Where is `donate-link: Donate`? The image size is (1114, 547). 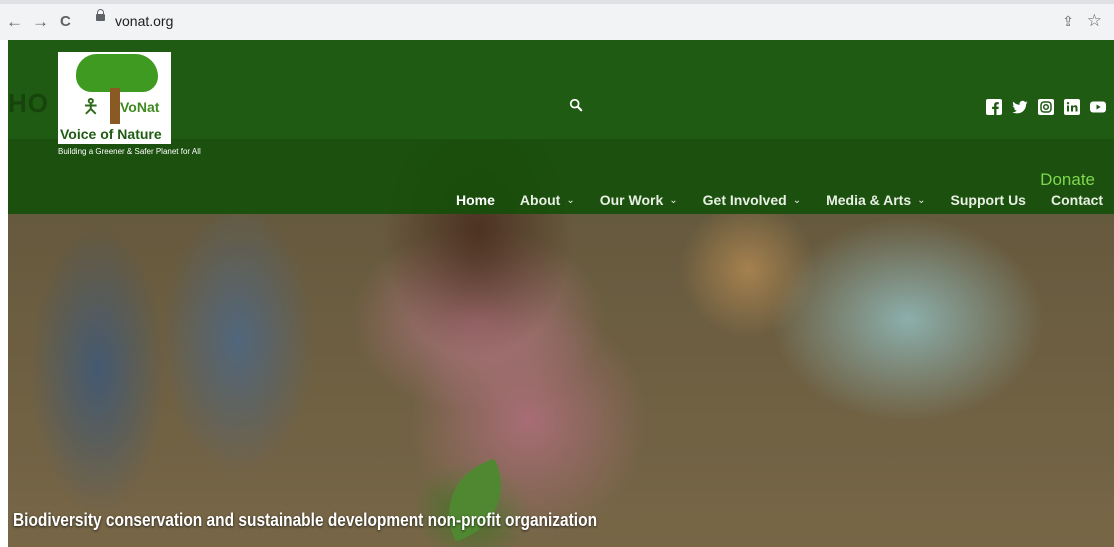
donate-link: Donate is located at coordinates (1067, 180).